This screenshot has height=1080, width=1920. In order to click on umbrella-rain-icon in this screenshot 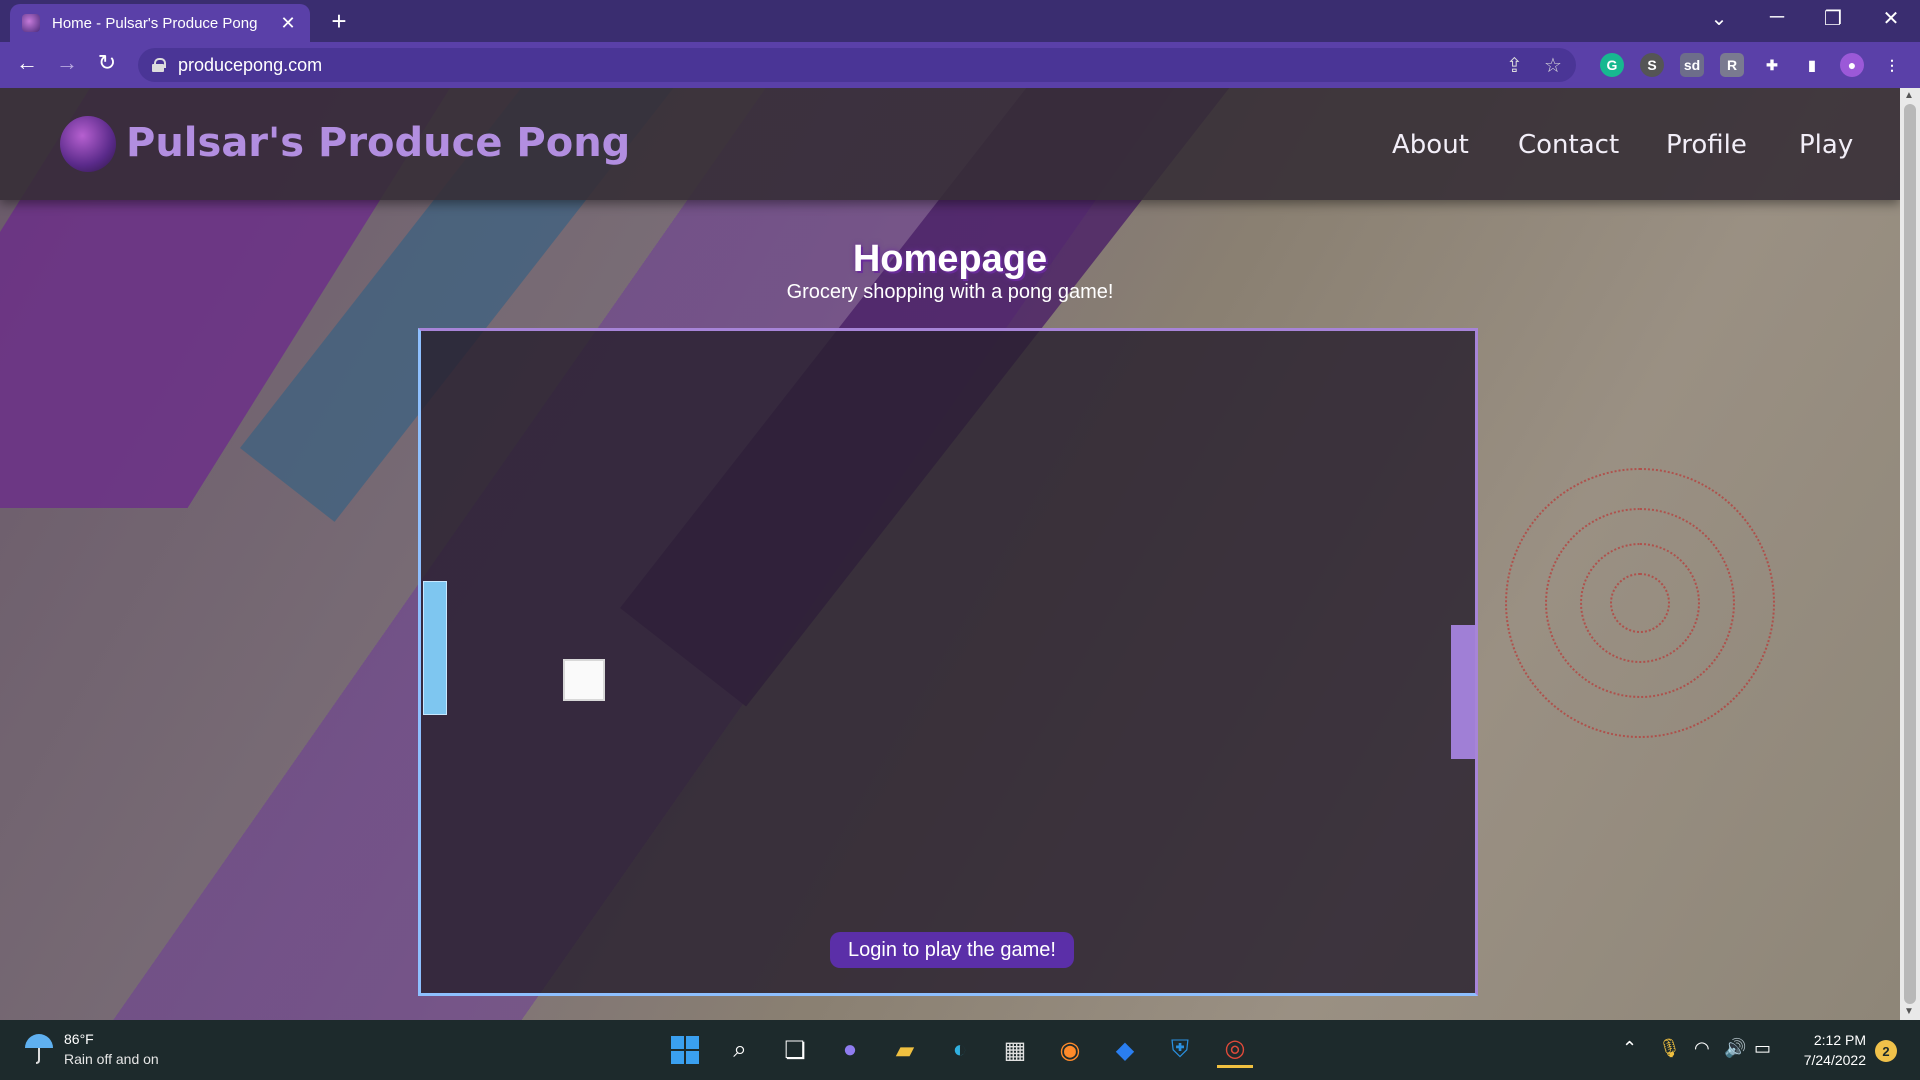, I will do `click(39, 1049)`.